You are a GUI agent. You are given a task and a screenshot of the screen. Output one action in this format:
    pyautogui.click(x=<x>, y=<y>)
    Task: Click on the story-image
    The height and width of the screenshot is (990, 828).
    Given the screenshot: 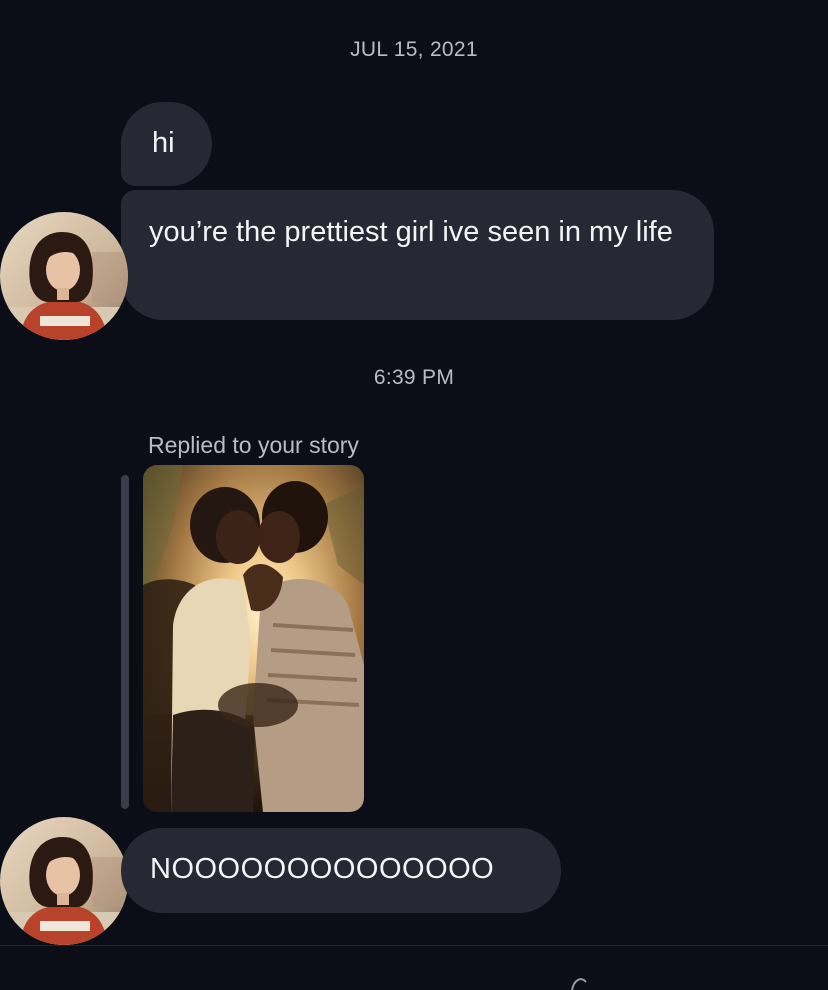 What is the action you would take?
    pyautogui.click(x=253, y=638)
    